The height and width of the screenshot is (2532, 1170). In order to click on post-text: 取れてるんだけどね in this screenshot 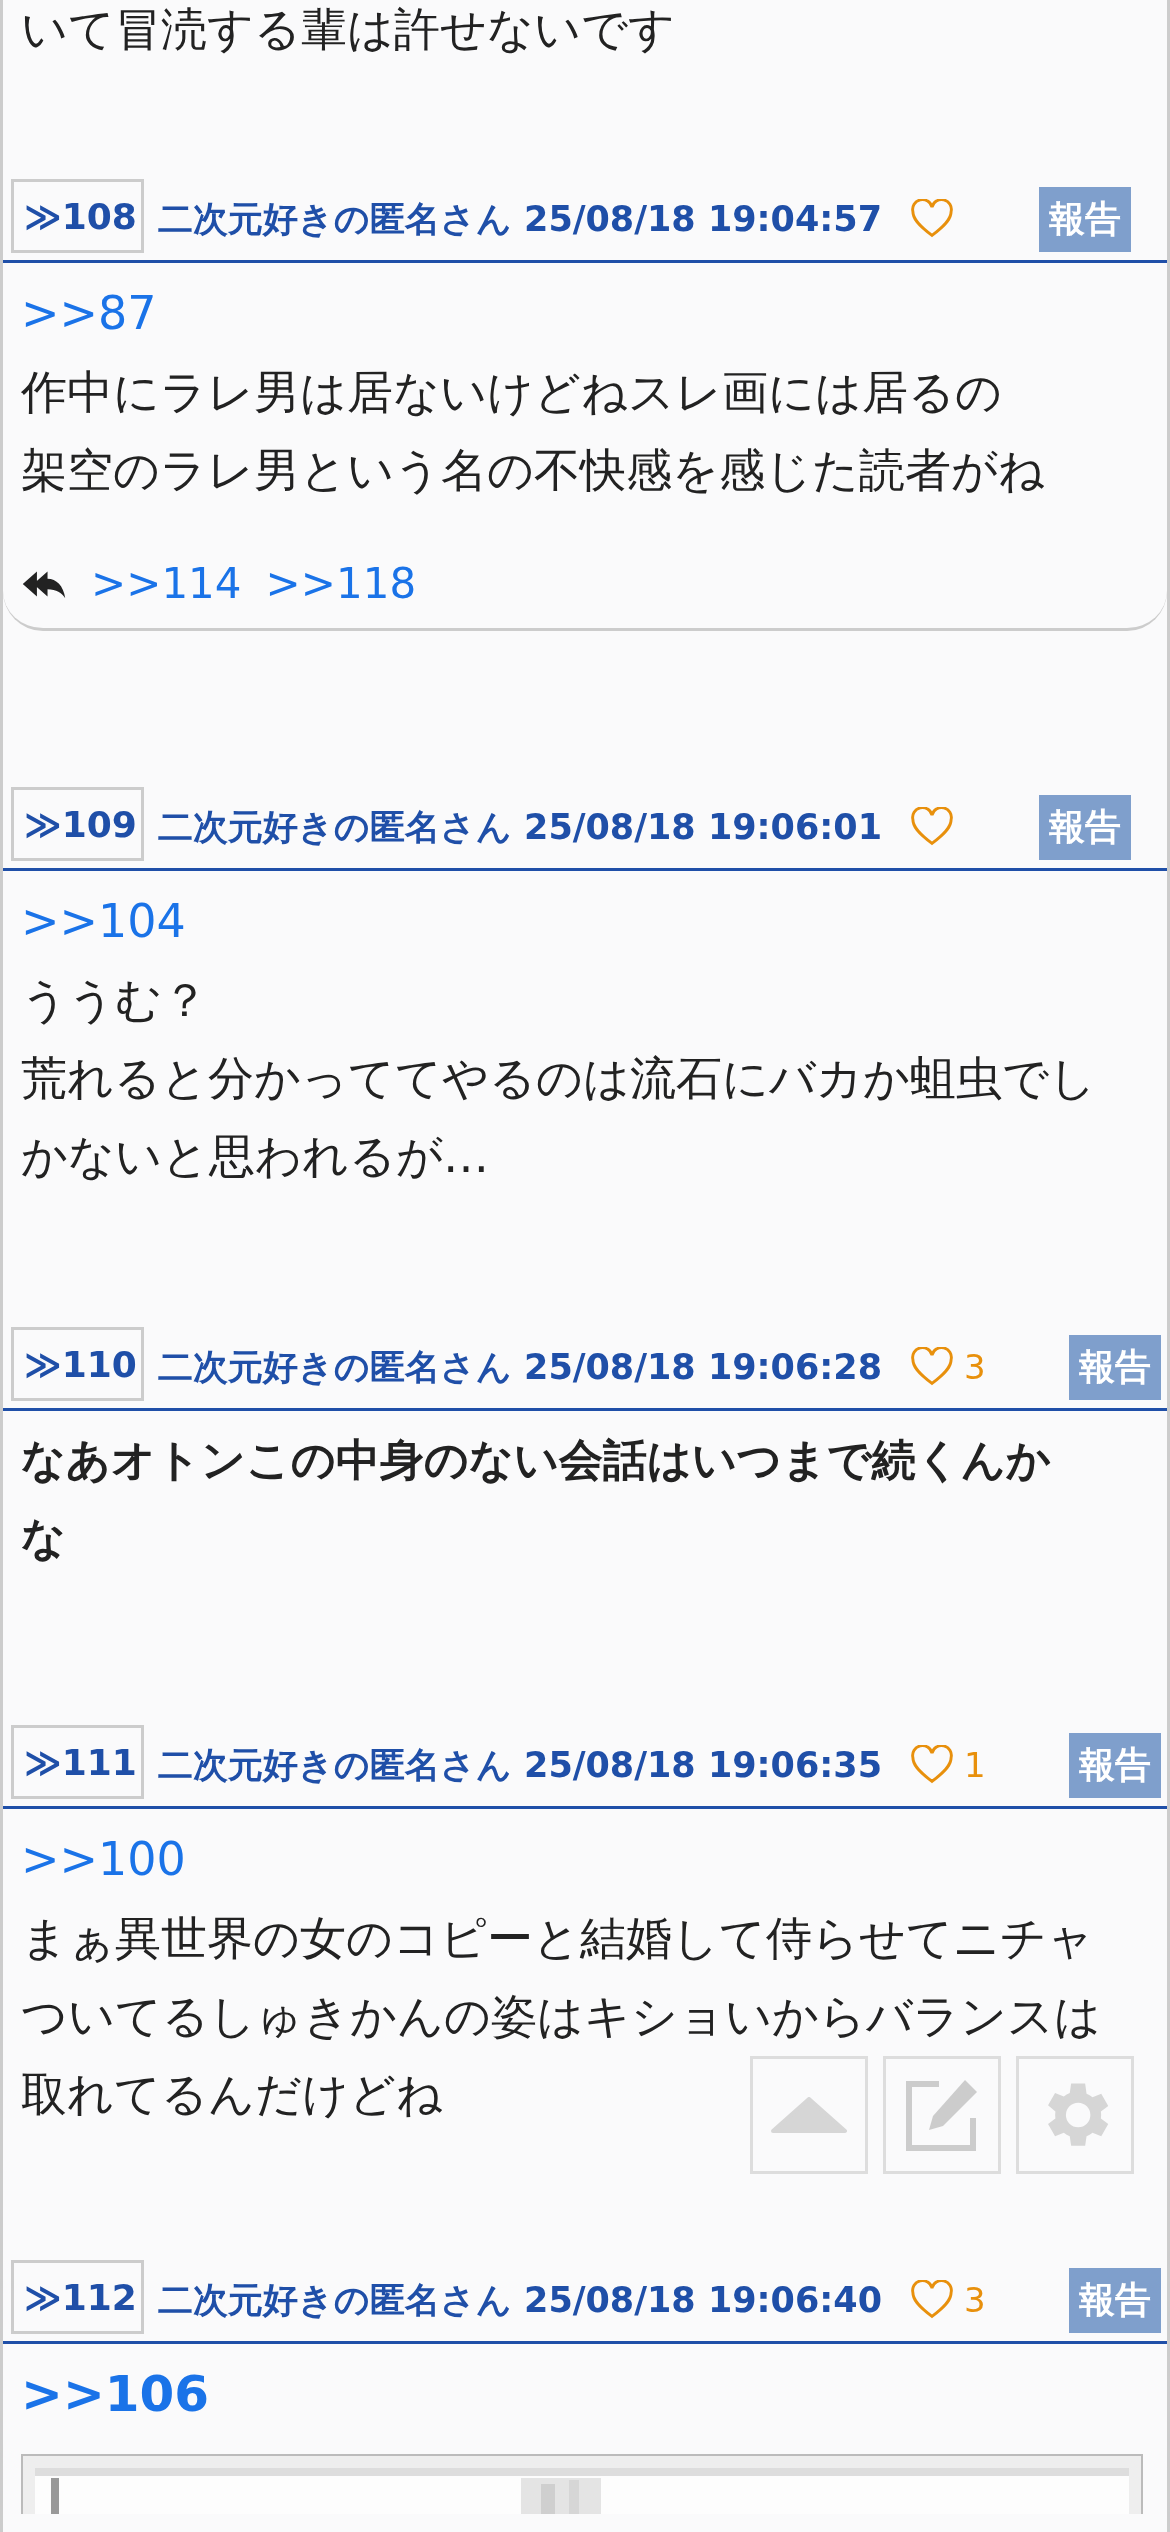, I will do `click(232, 2094)`.